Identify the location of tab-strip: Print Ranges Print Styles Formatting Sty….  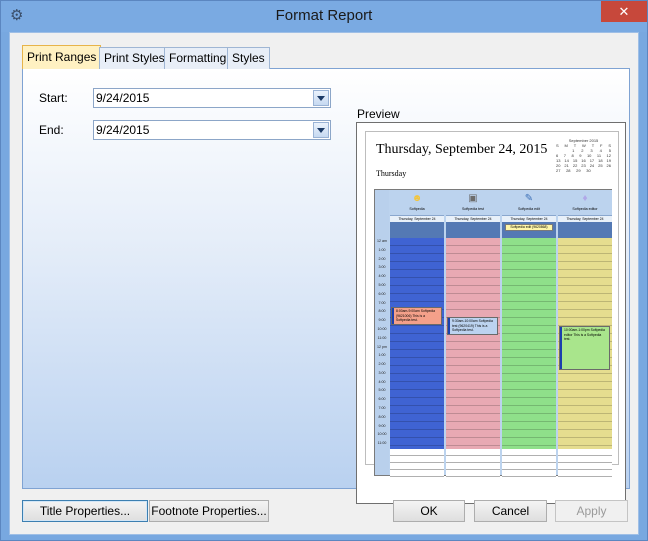
(326, 57).